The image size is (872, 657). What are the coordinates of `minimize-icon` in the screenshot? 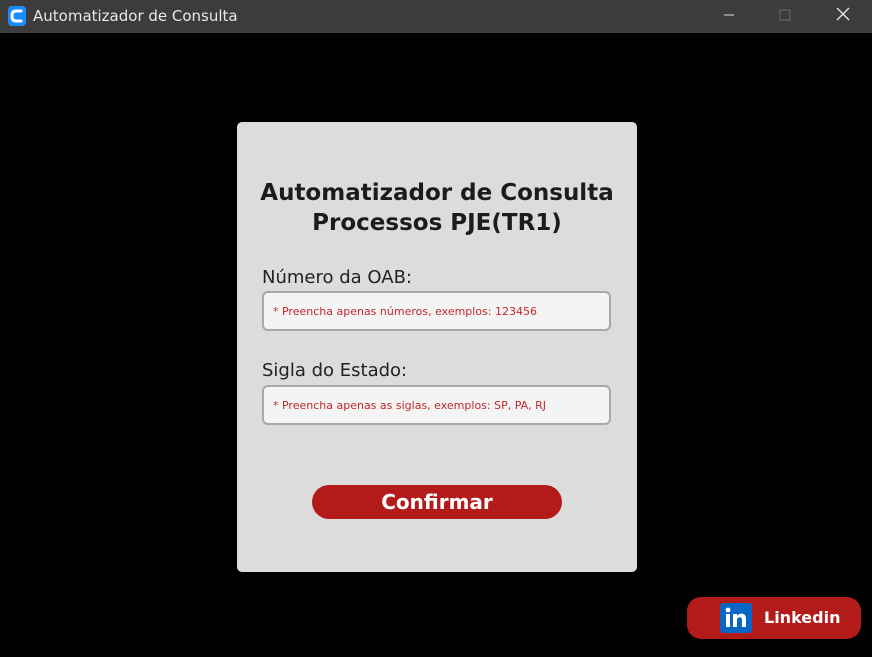 It's located at (729, 17).